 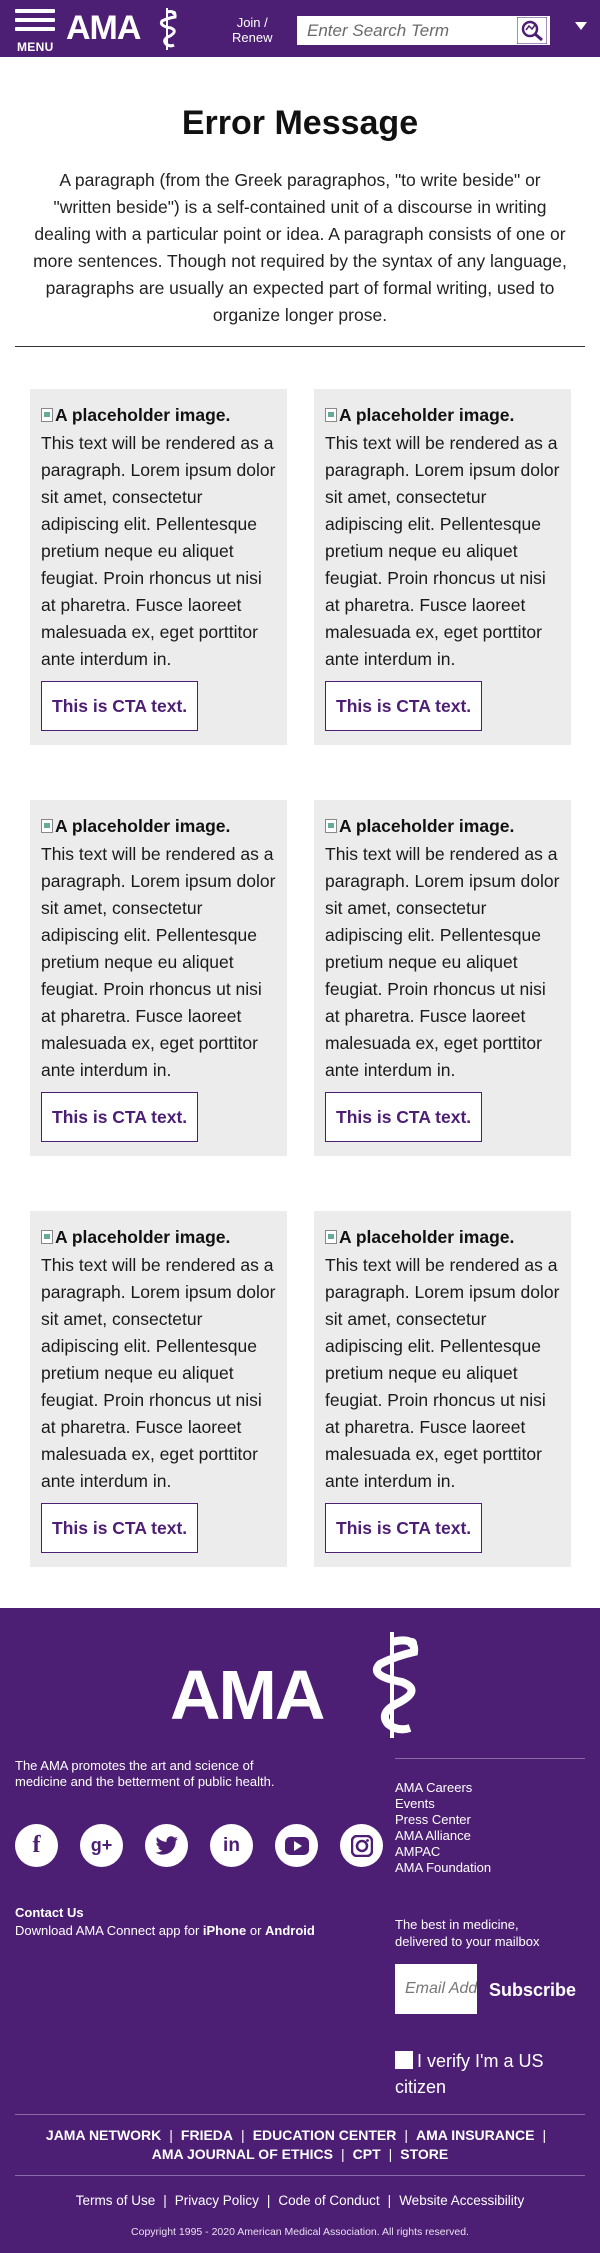 I want to click on app-or: or, so click(x=256, y=1930).